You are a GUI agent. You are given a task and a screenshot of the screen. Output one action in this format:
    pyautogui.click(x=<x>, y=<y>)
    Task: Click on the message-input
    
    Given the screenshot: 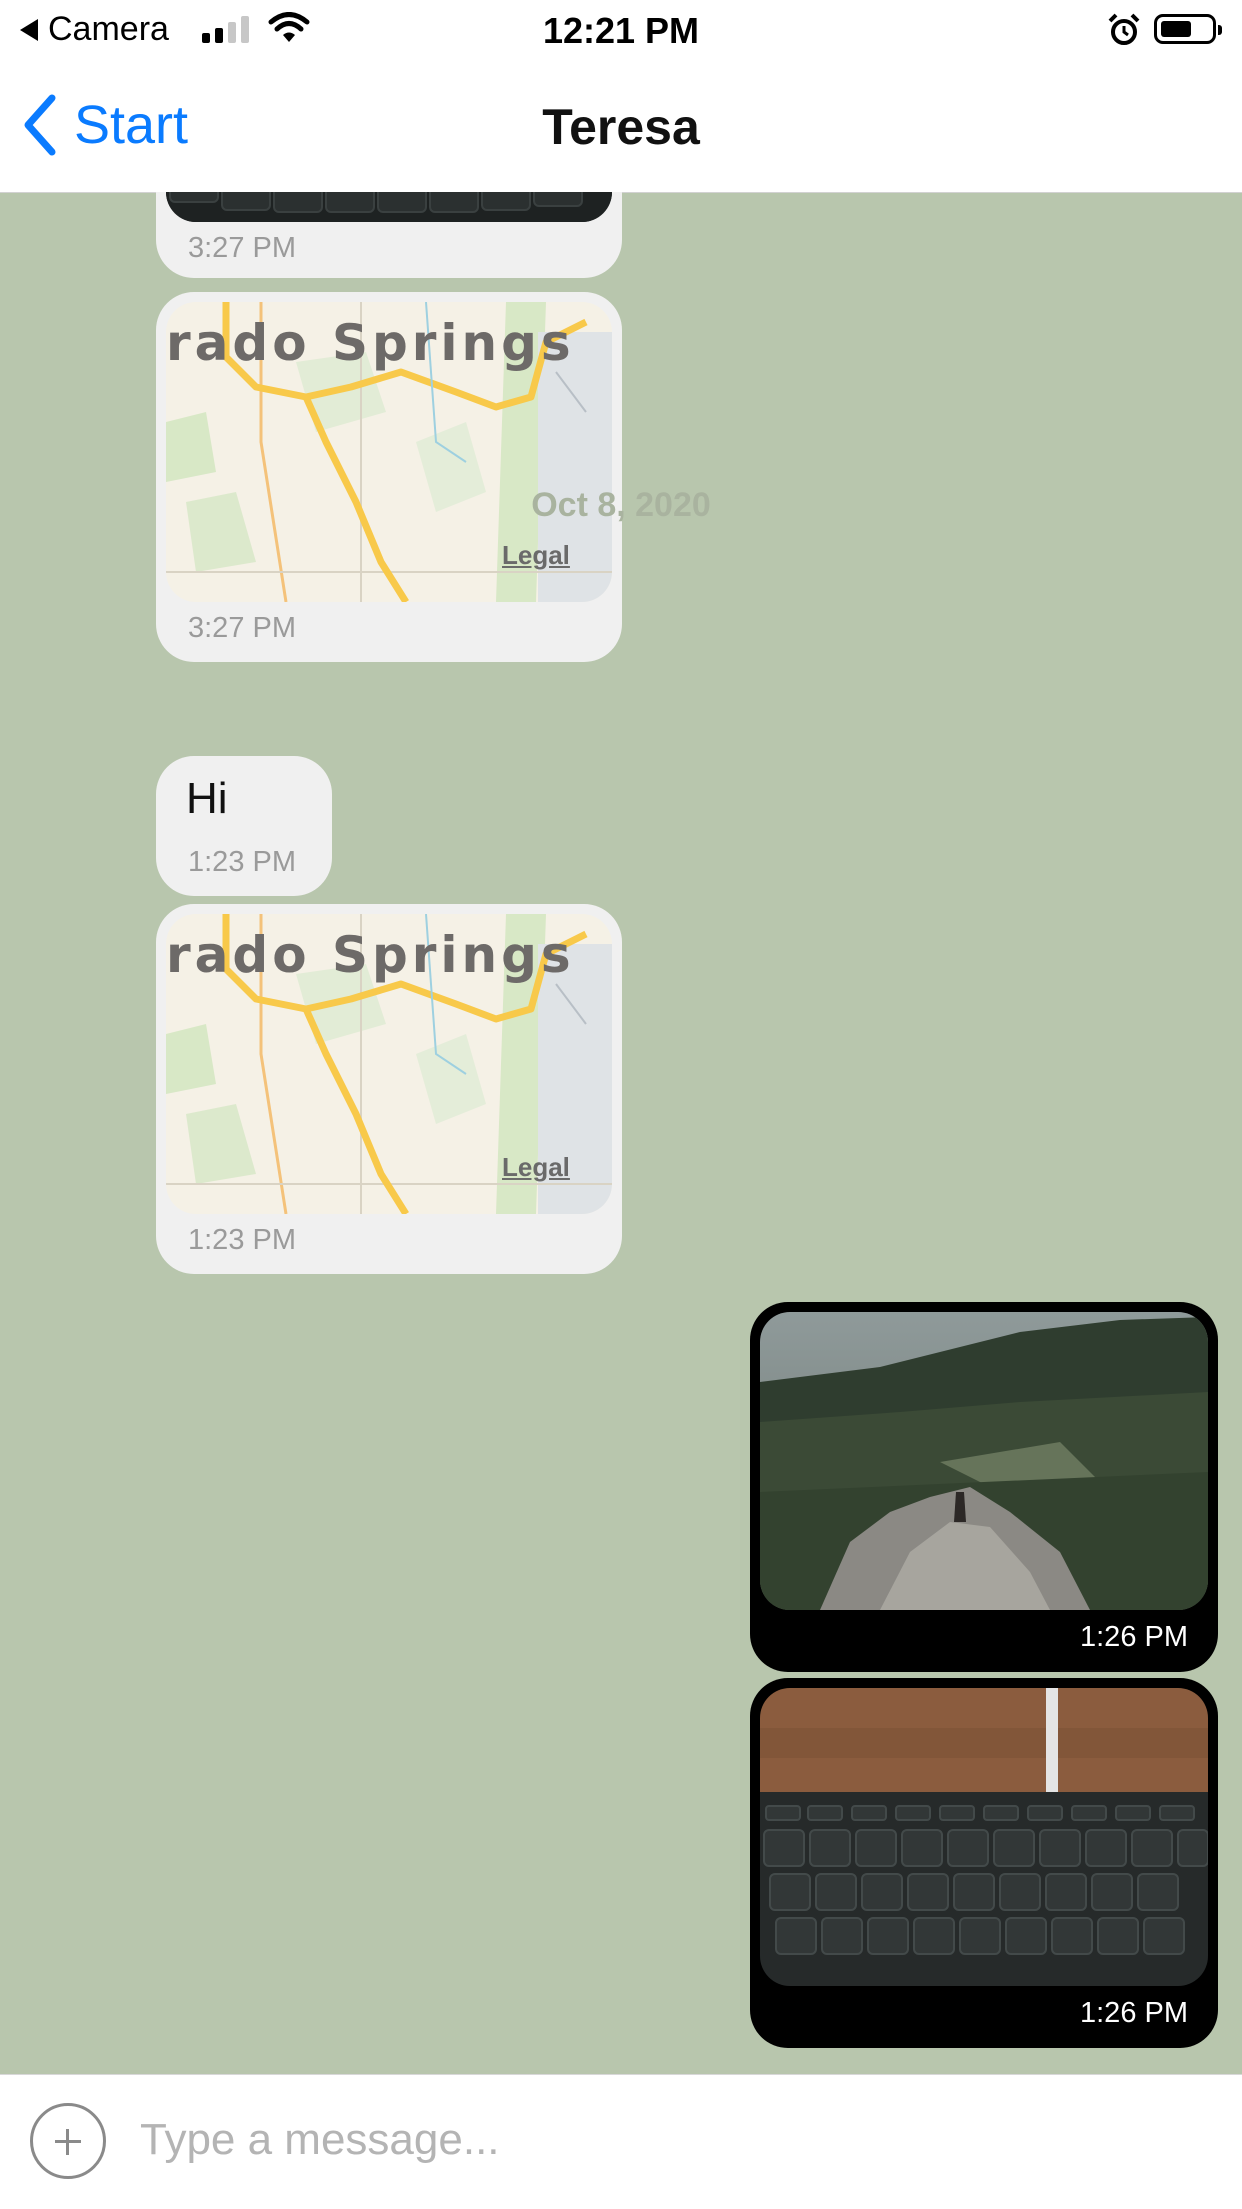 What is the action you would take?
    pyautogui.click(x=670, y=2140)
    